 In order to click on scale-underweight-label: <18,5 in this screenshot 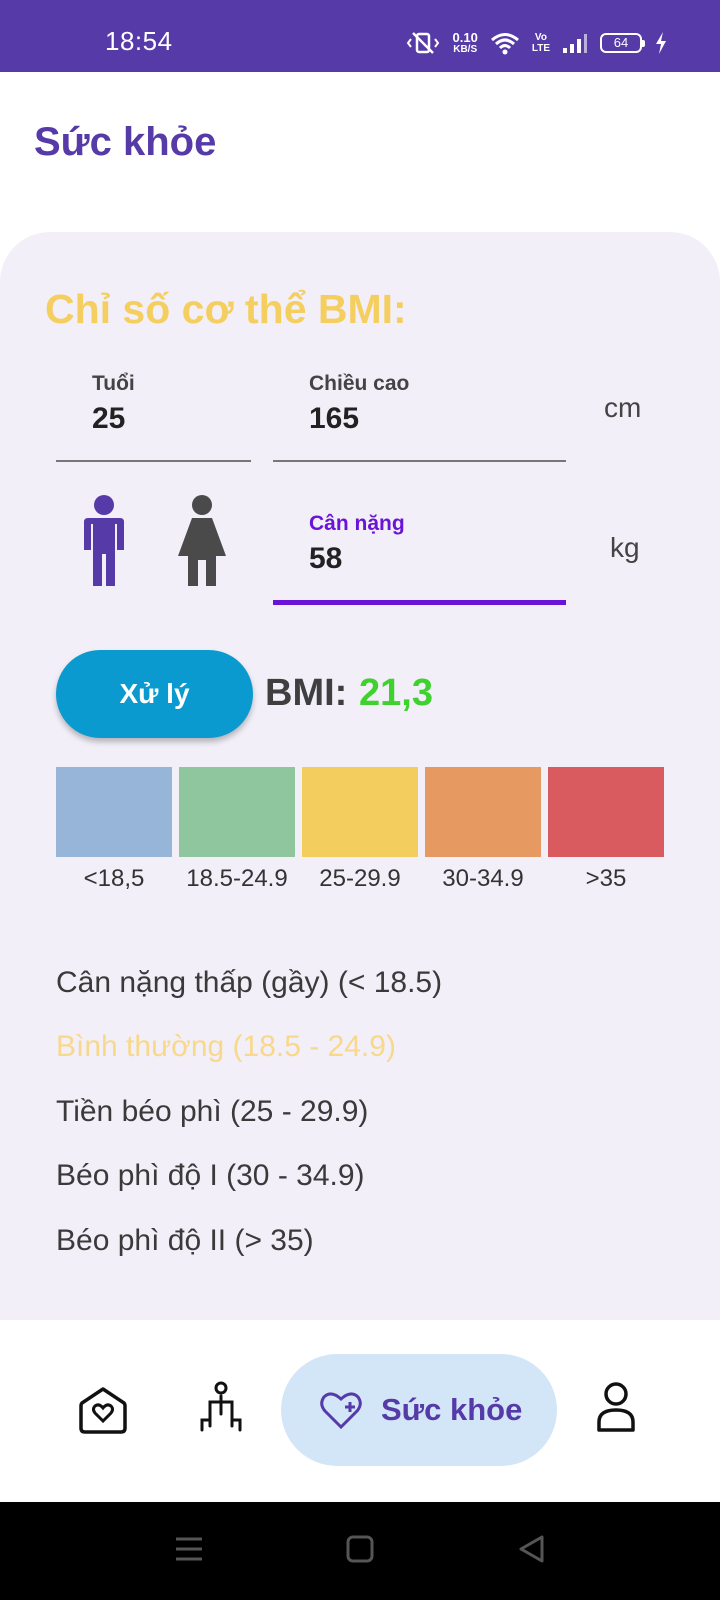, I will do `click(114, 878)`.